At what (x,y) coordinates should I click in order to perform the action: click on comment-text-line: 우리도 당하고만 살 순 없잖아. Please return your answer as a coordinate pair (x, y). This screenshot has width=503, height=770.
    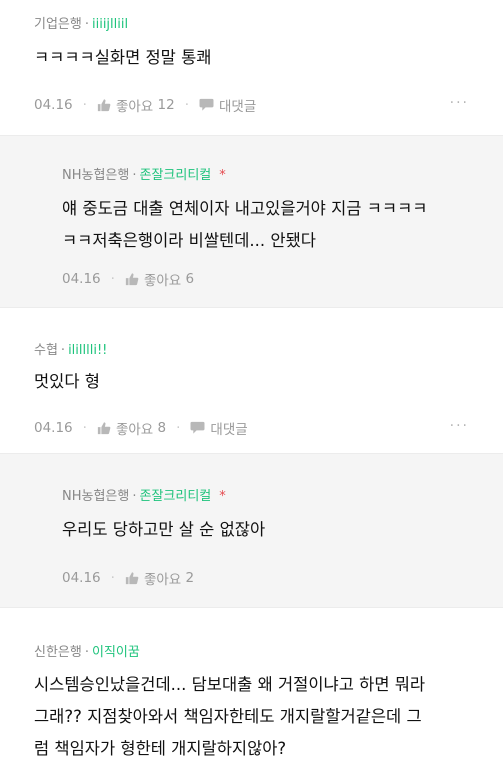
    Looking at the image, I should click on (164, 529).